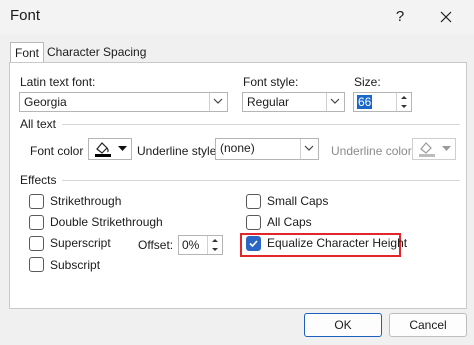 The width and height of the screenshot is (474, 345). I want to click on all-caps-checkbox, so click(253, 222).